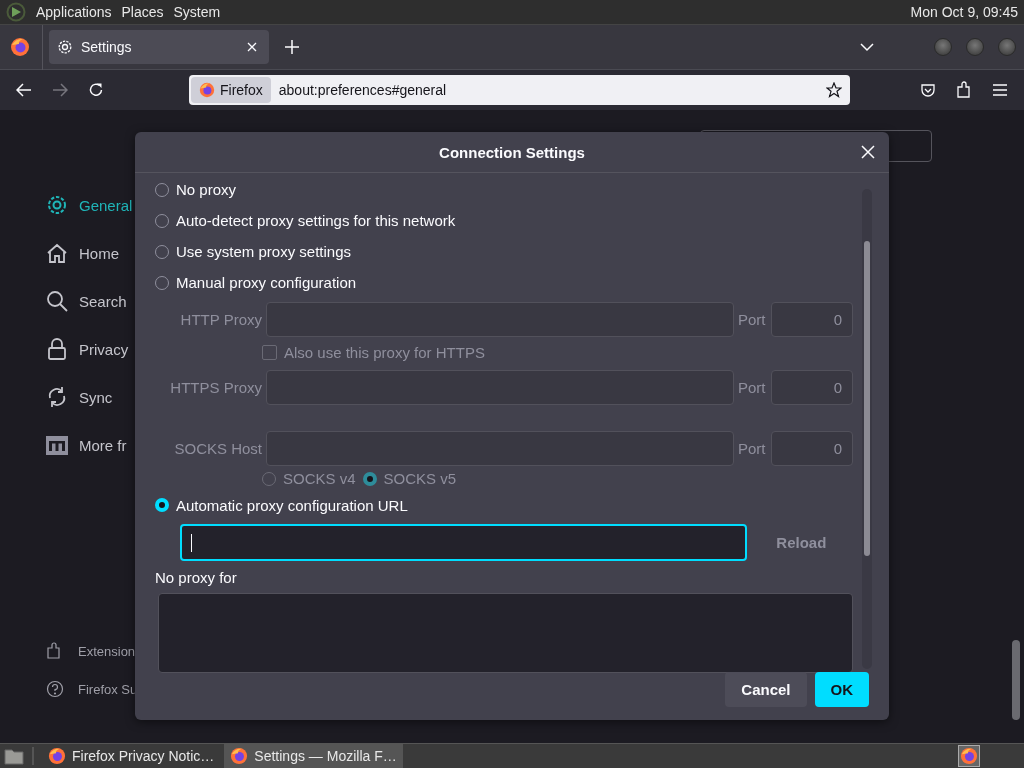 This screenshot has height=768, width=1024. Describe the element at coordinates (834, 90) in the screenshot. I see `star-icon` at that location.